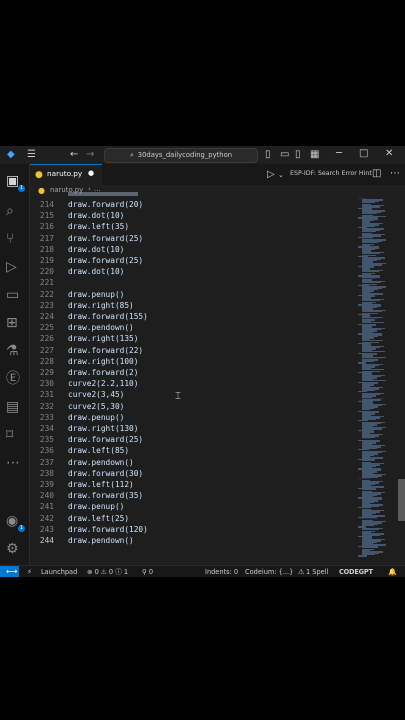 This screenshot has width=405, height=720. I want to click on code-line: 234 draw.right(130), so click(195, 428).